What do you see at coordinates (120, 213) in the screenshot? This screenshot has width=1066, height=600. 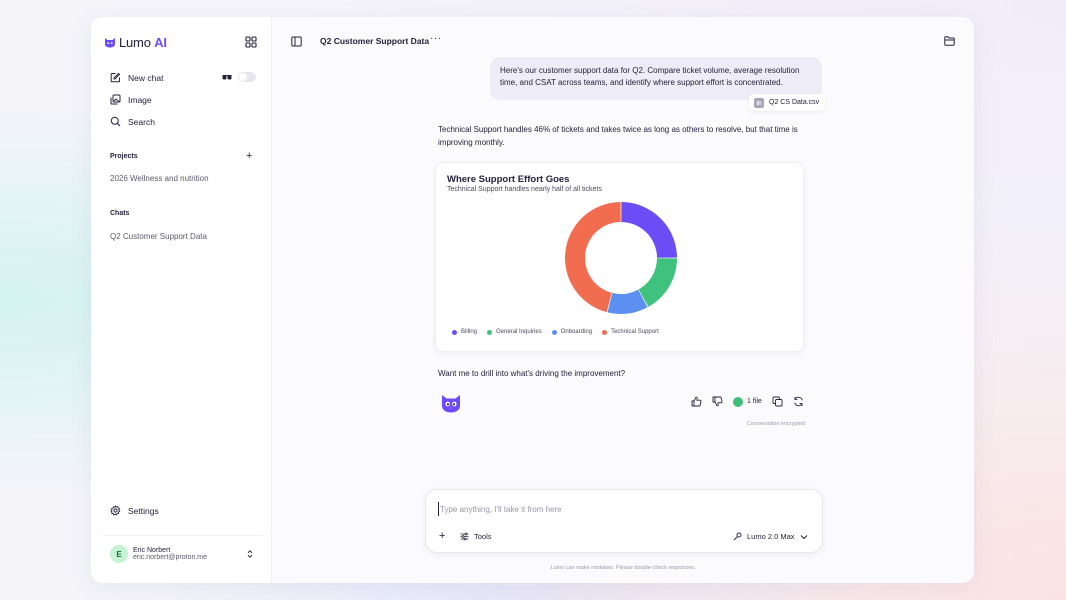 I see `chats-heading: Chats` at bounding box center [120, 213].